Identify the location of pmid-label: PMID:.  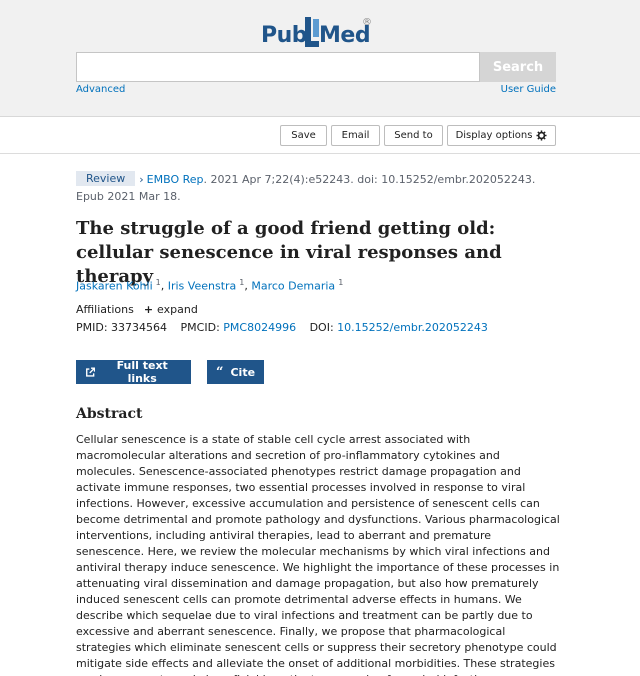
(92, 327).